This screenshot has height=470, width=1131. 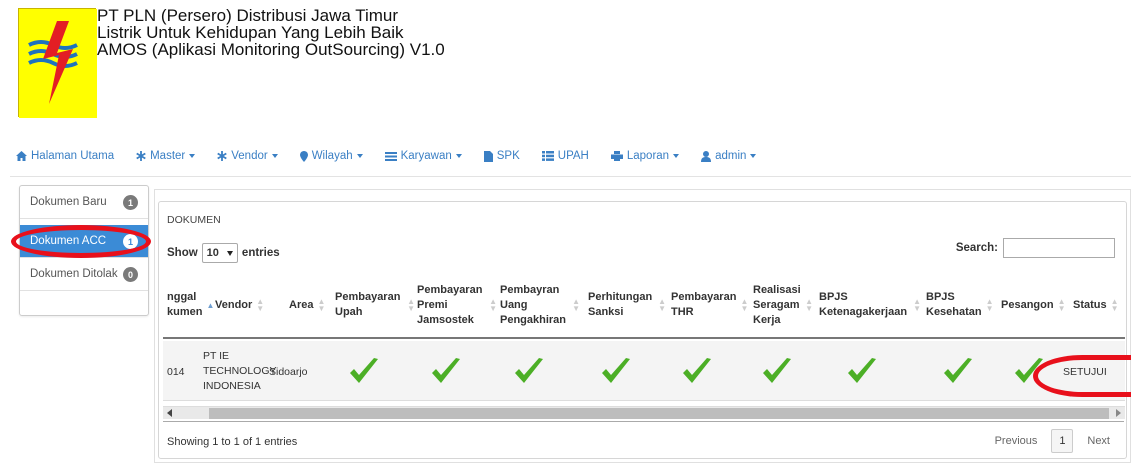 I want to click on table-header-divider, so click(x=644, y=338).